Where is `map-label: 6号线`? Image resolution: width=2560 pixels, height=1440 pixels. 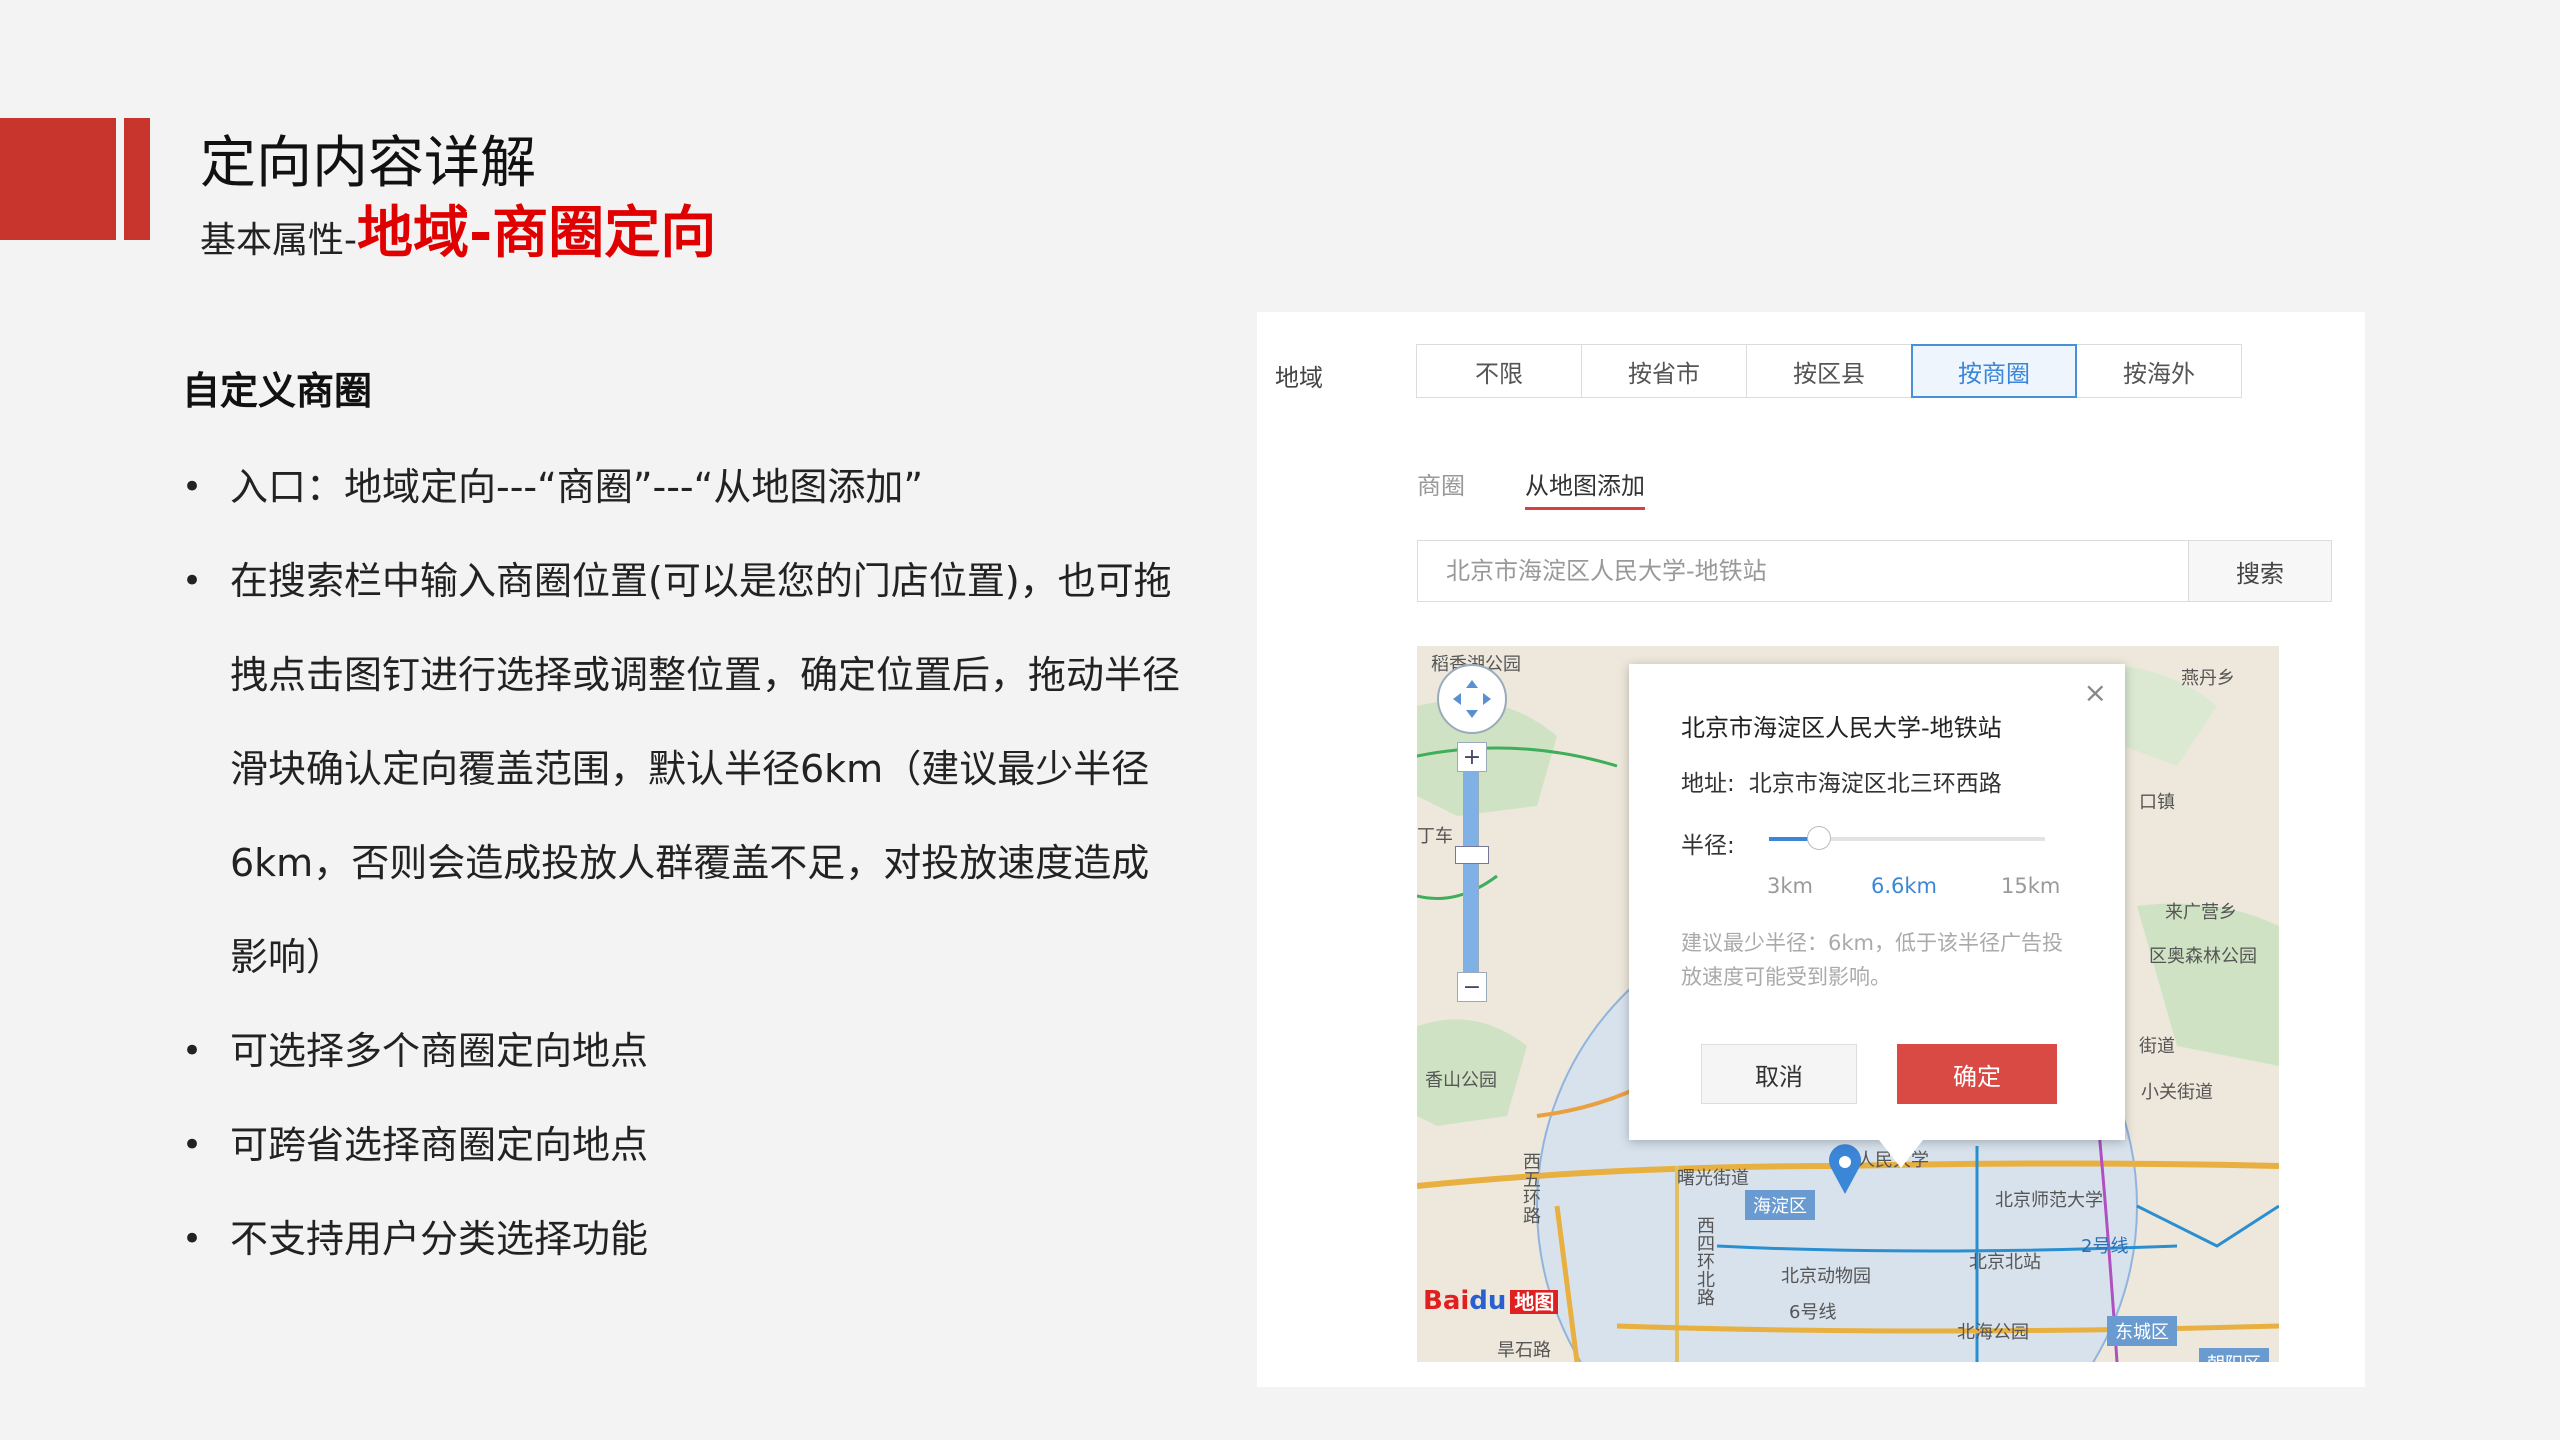
map-label: 6号线 is located at coordinates (1813, 1312).